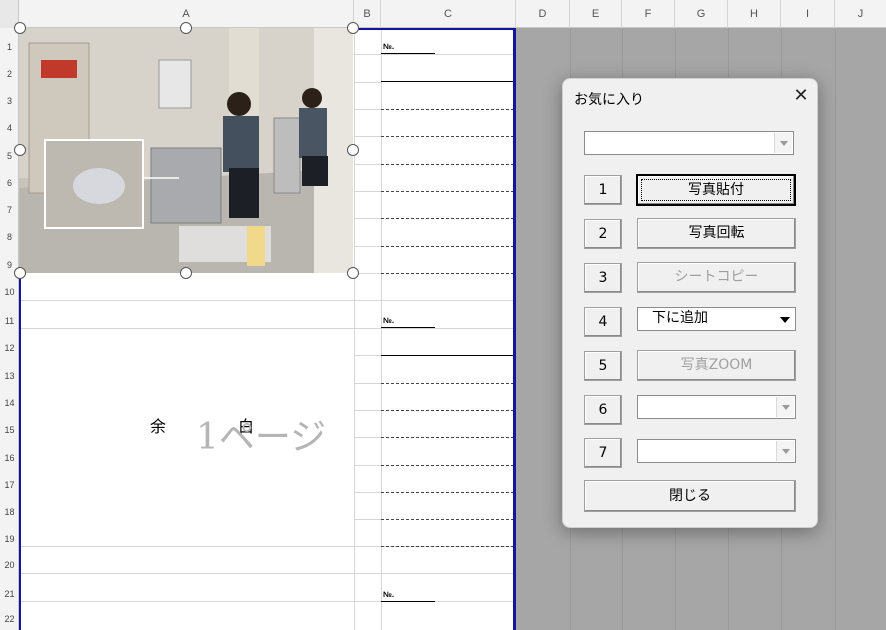  What do you see at coordinates (9, 565) in the screenshot?
I see `row-header-20: 20` at bounding box center [9, 565].